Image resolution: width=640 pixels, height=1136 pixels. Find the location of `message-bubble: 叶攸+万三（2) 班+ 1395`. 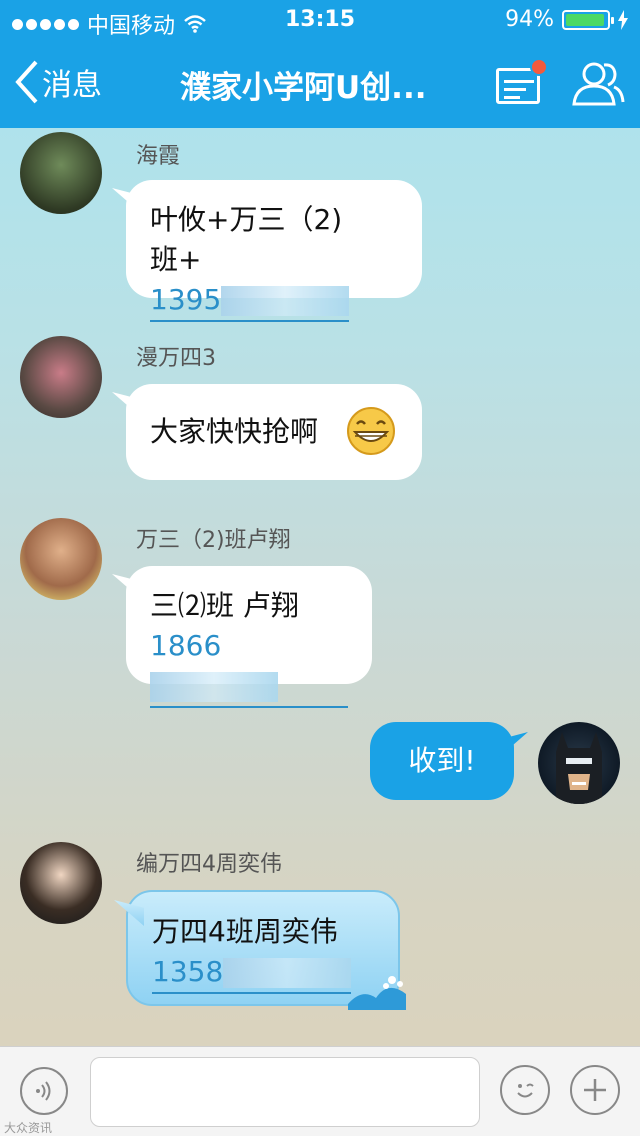

message-bubble: 叶攸+万三（2) 班+ 1395 is located at coordinates (274, 251).